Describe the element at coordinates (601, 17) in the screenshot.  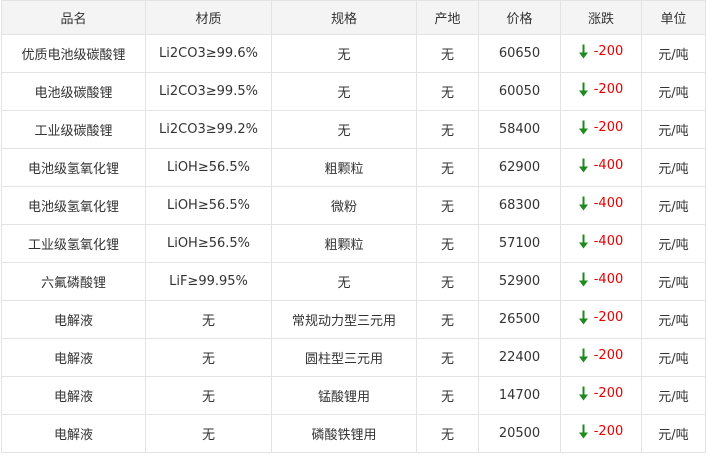
I see `header-change: 涨跌` at that location.